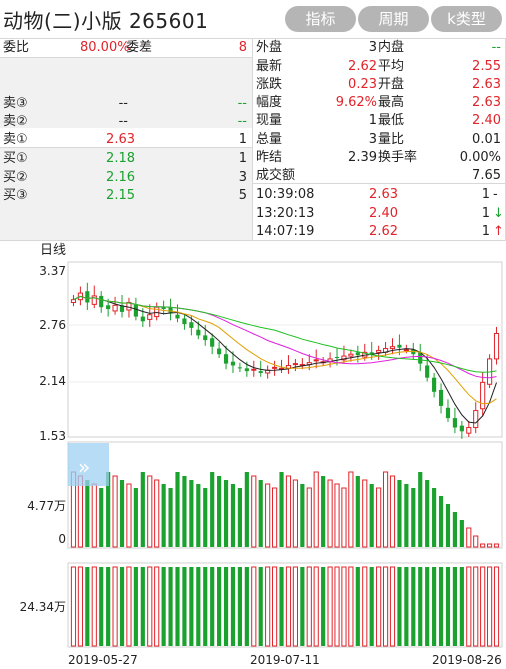 This screenshot has width=506, height=669. I want to click on period-button: 周期, so click(393, 19).